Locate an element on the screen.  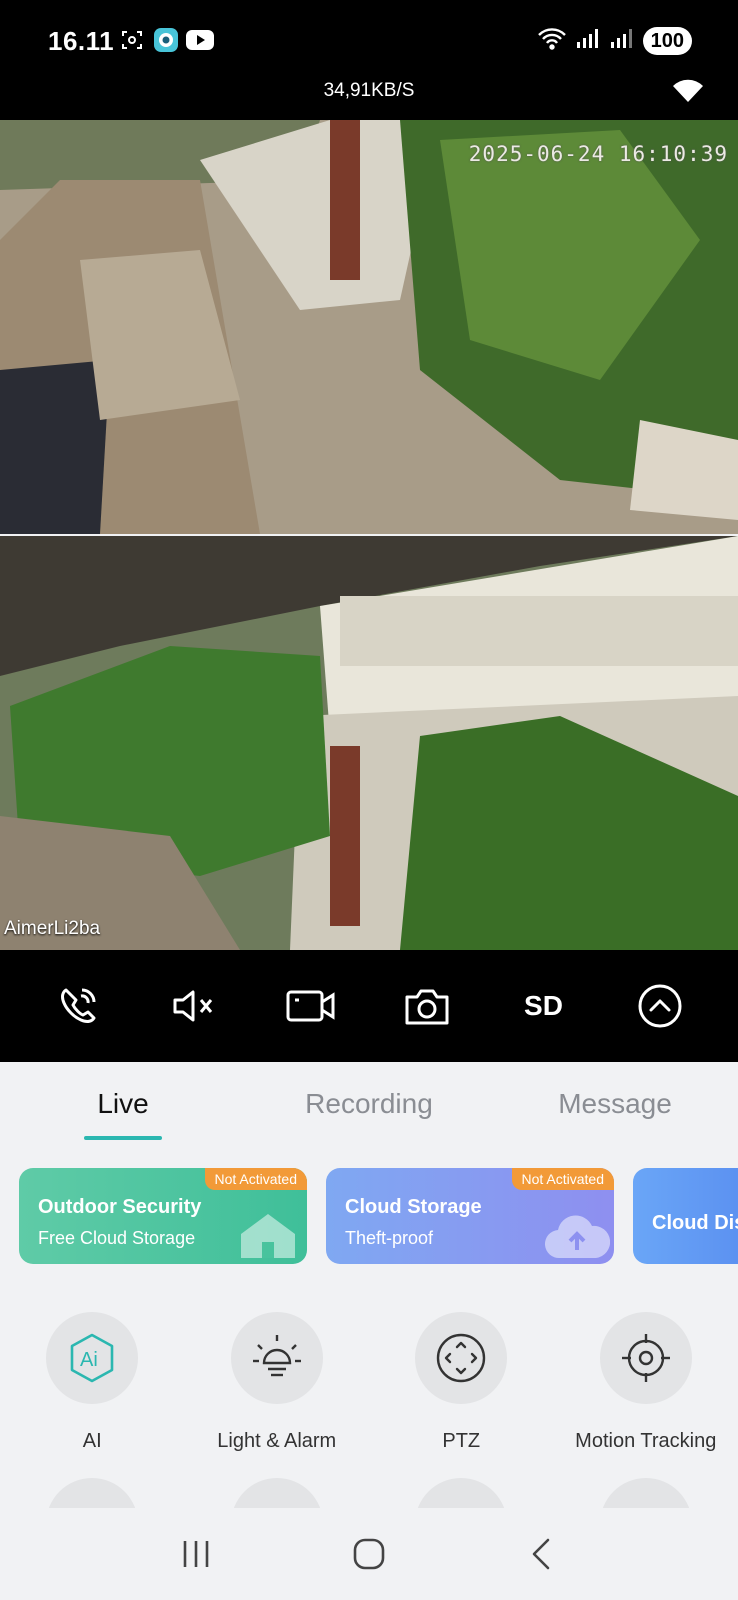
intercom-button is located at coordinates (78, 1006).